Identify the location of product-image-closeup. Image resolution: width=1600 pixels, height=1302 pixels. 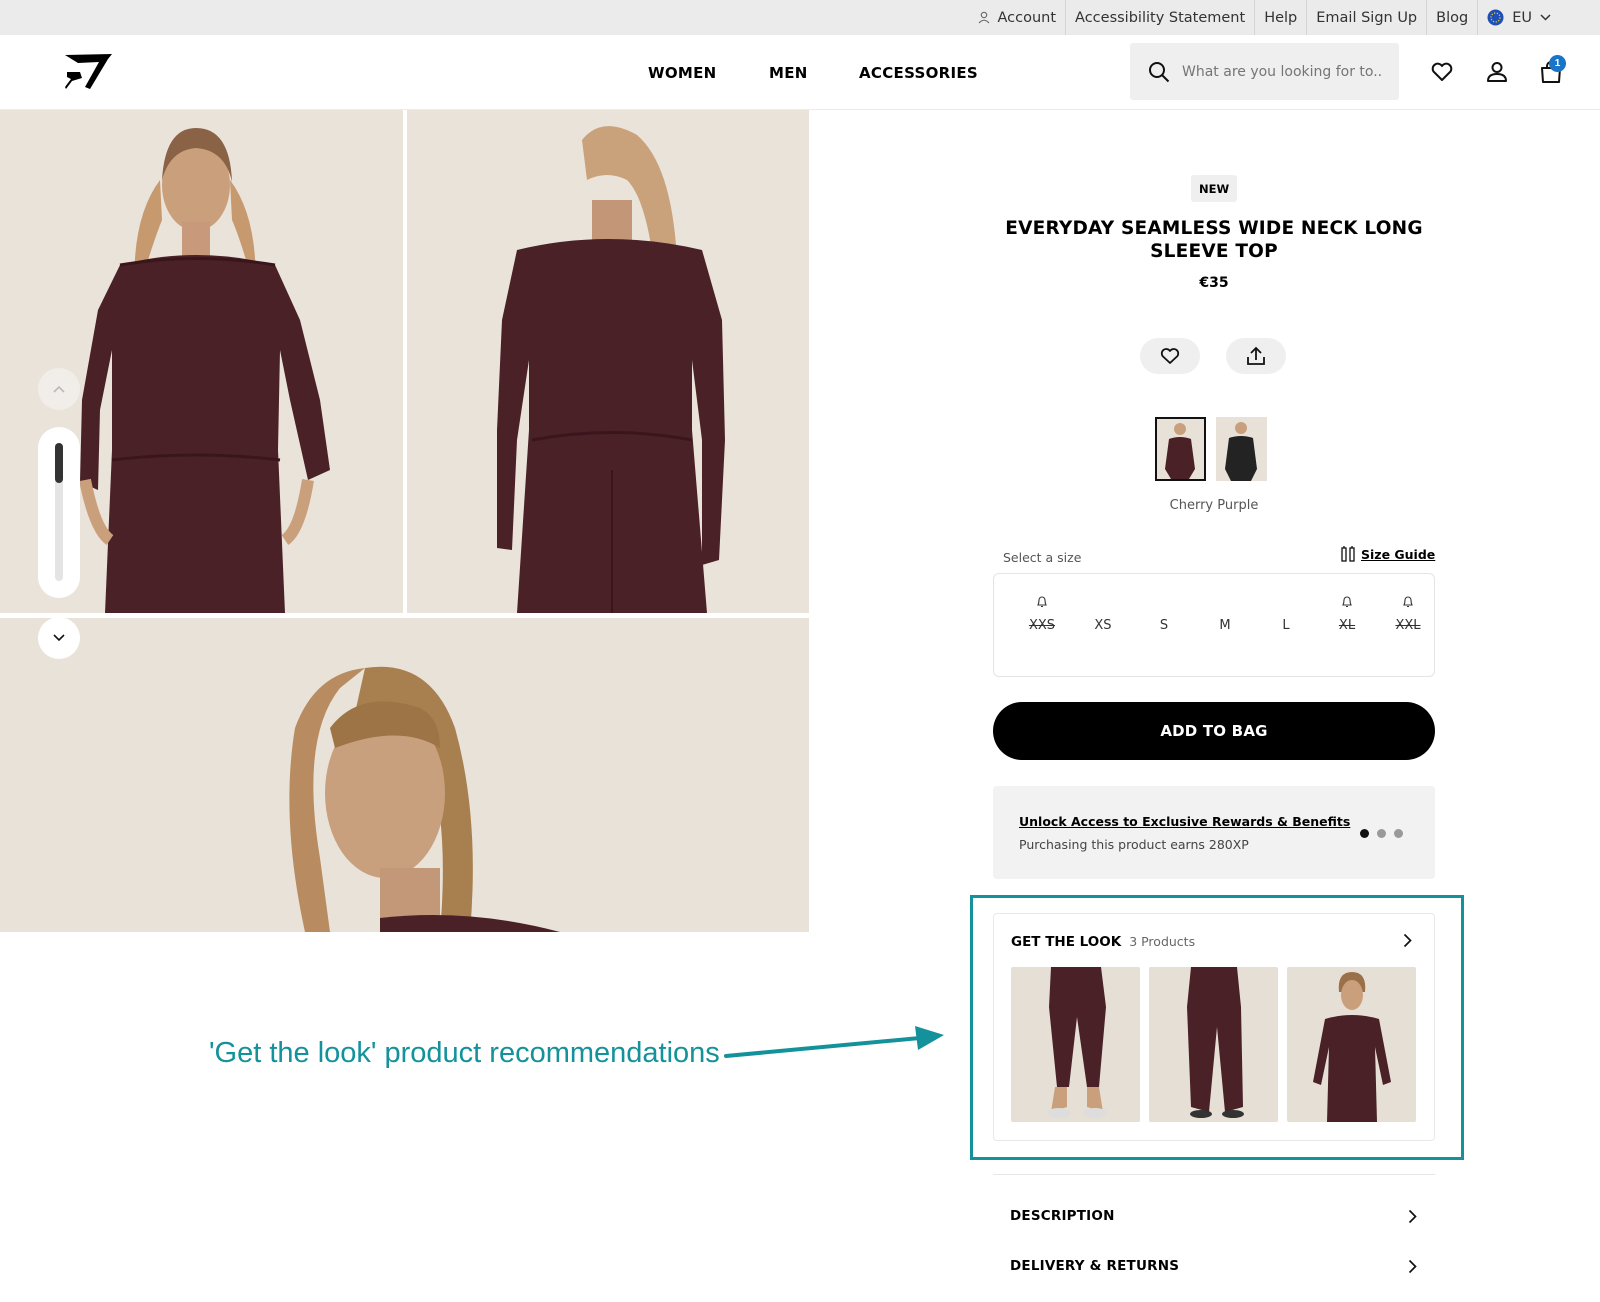
(404, 775).